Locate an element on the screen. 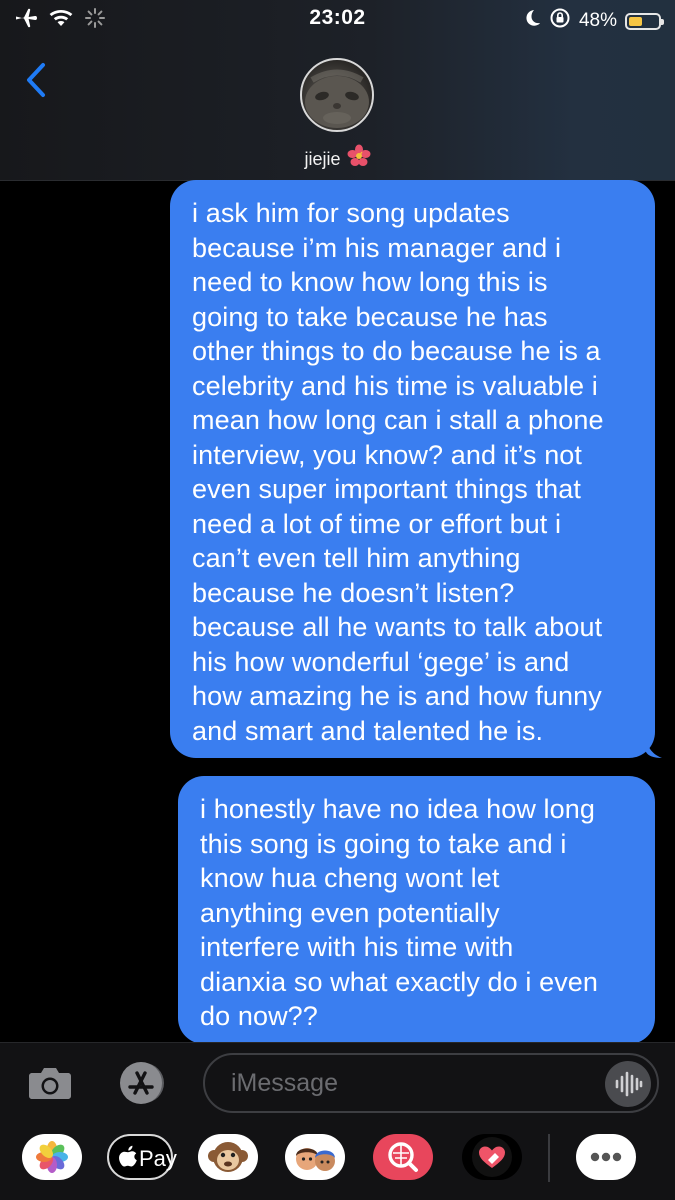  animoji-button is located at coordinates (228, 1157).